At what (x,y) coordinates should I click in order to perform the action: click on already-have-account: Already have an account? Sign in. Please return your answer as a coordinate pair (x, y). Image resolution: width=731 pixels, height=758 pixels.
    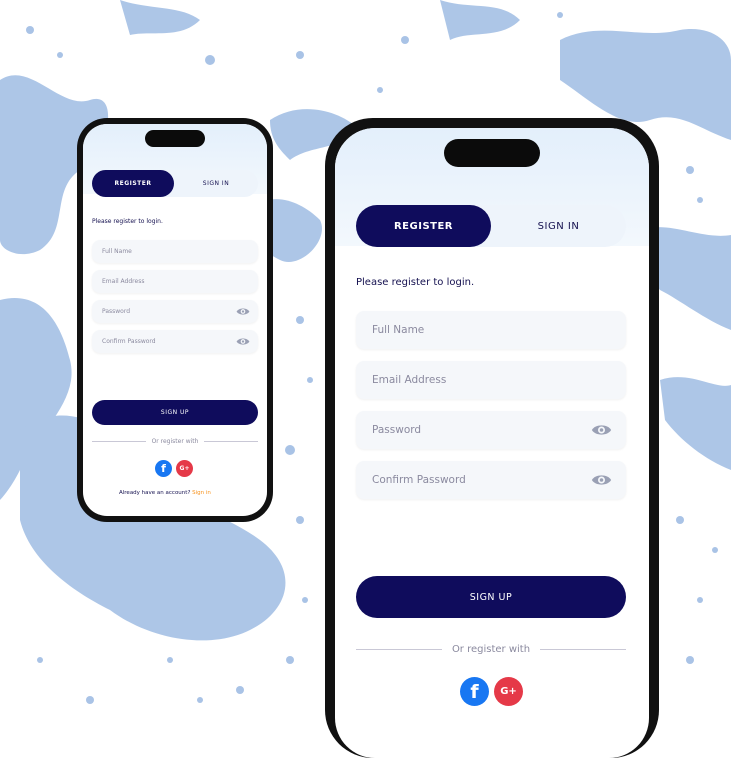
    Looking at the image, I should click on (165, 493).